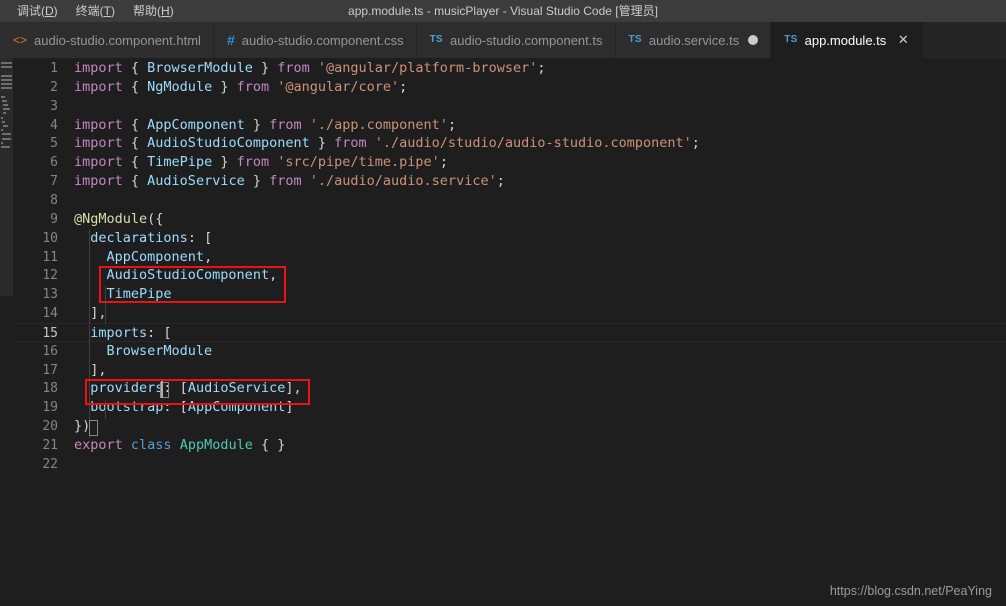  I want to click on menu-item-label: 终端(, so click(89, 11).